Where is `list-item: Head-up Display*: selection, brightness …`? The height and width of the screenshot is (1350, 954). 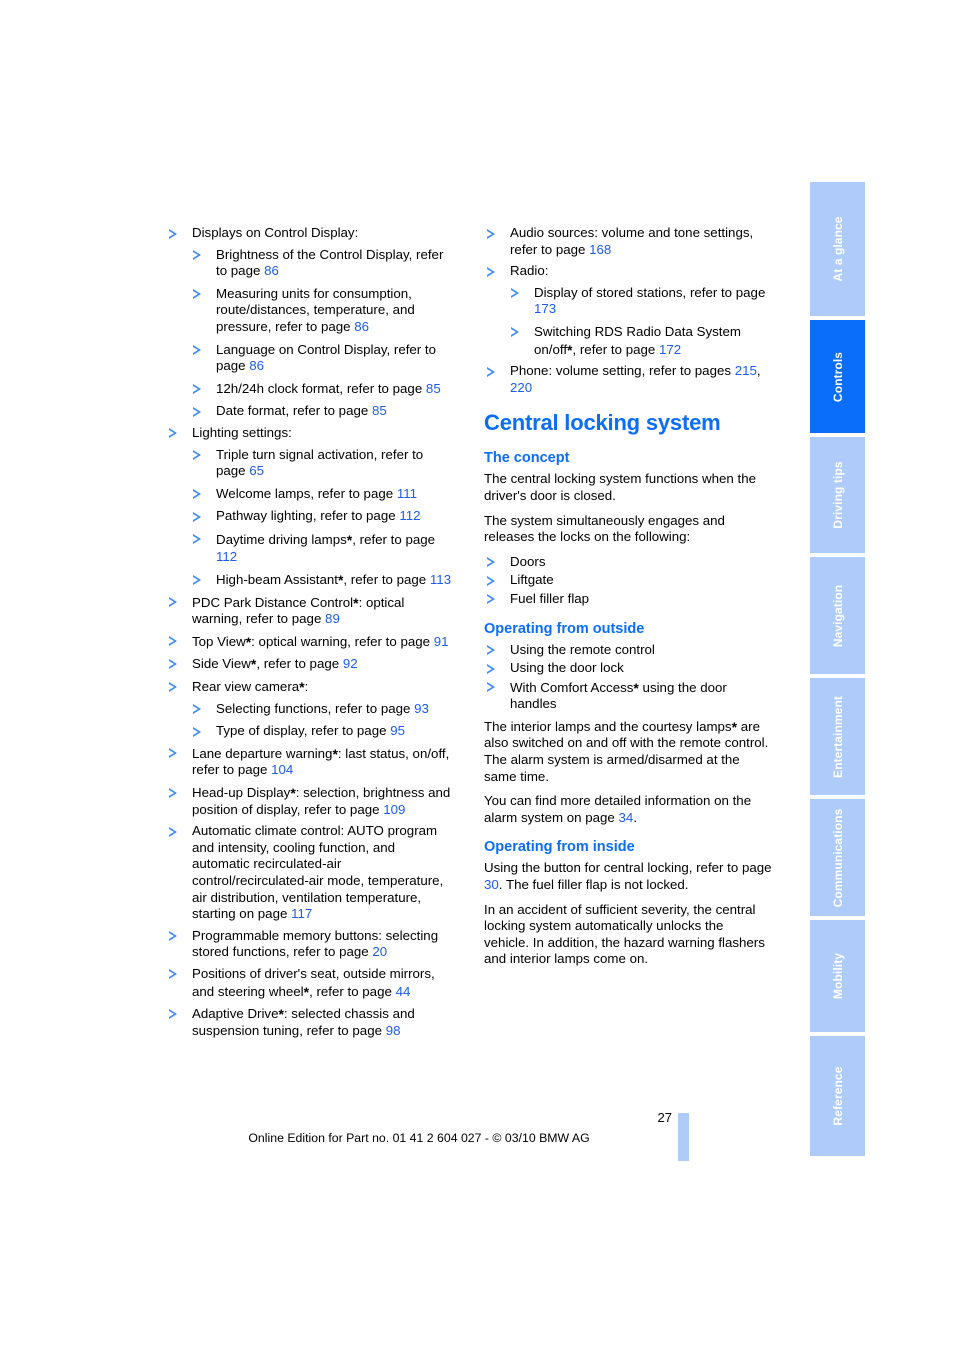 list-item: Head-up Display*: selection, brightness … is located at coordinates (310, 801).